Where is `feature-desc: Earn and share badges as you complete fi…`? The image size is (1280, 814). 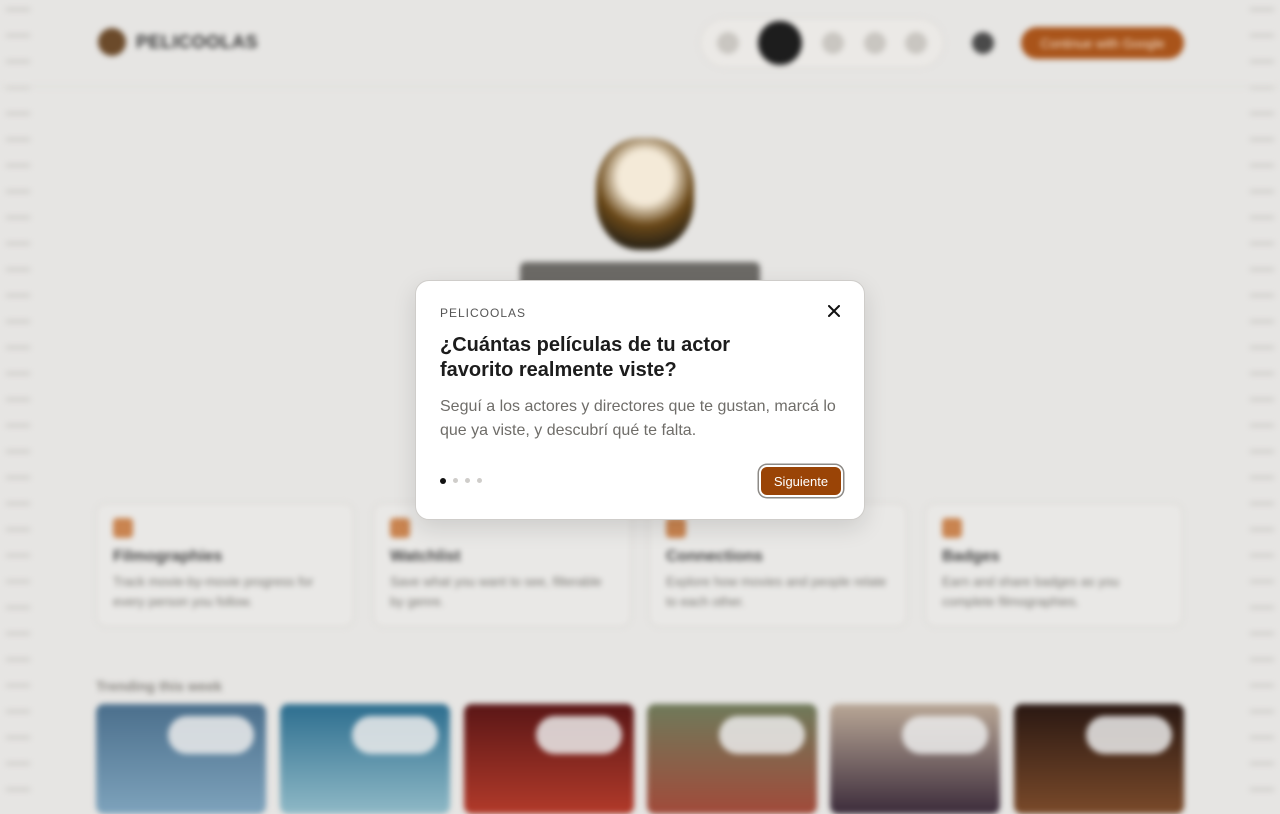
feature-desc: Earn and share badges as you complete fi… is located at coordinates (1031, 591).